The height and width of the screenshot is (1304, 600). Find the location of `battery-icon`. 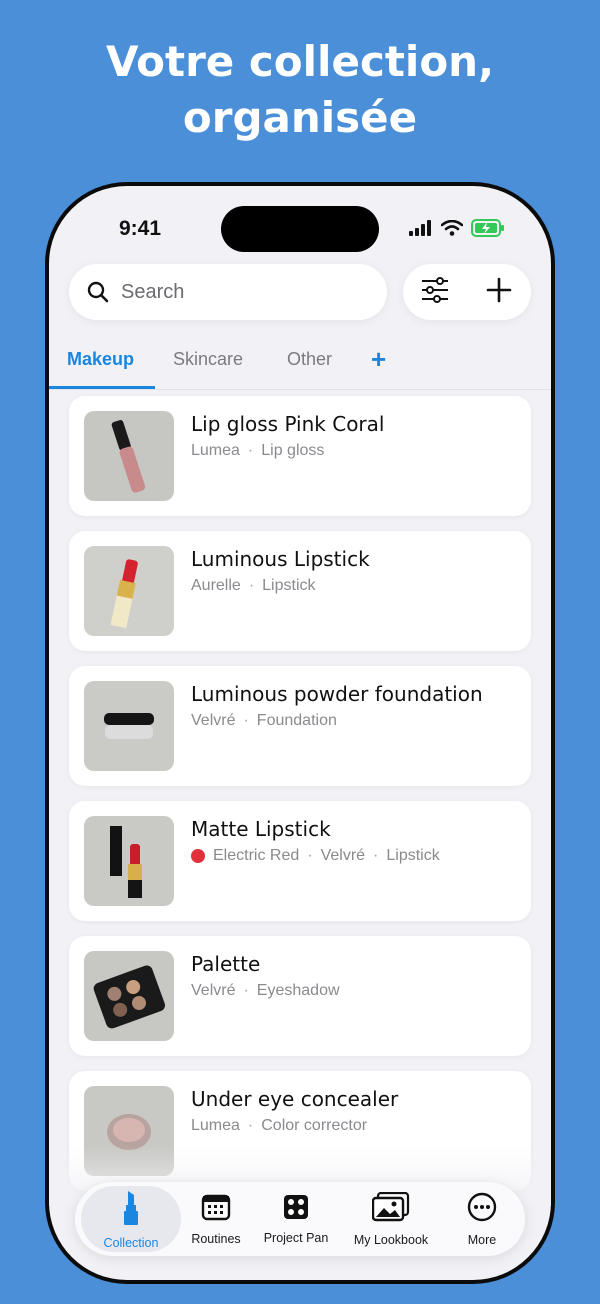

battery-icon is located at coordinates (488, 230).